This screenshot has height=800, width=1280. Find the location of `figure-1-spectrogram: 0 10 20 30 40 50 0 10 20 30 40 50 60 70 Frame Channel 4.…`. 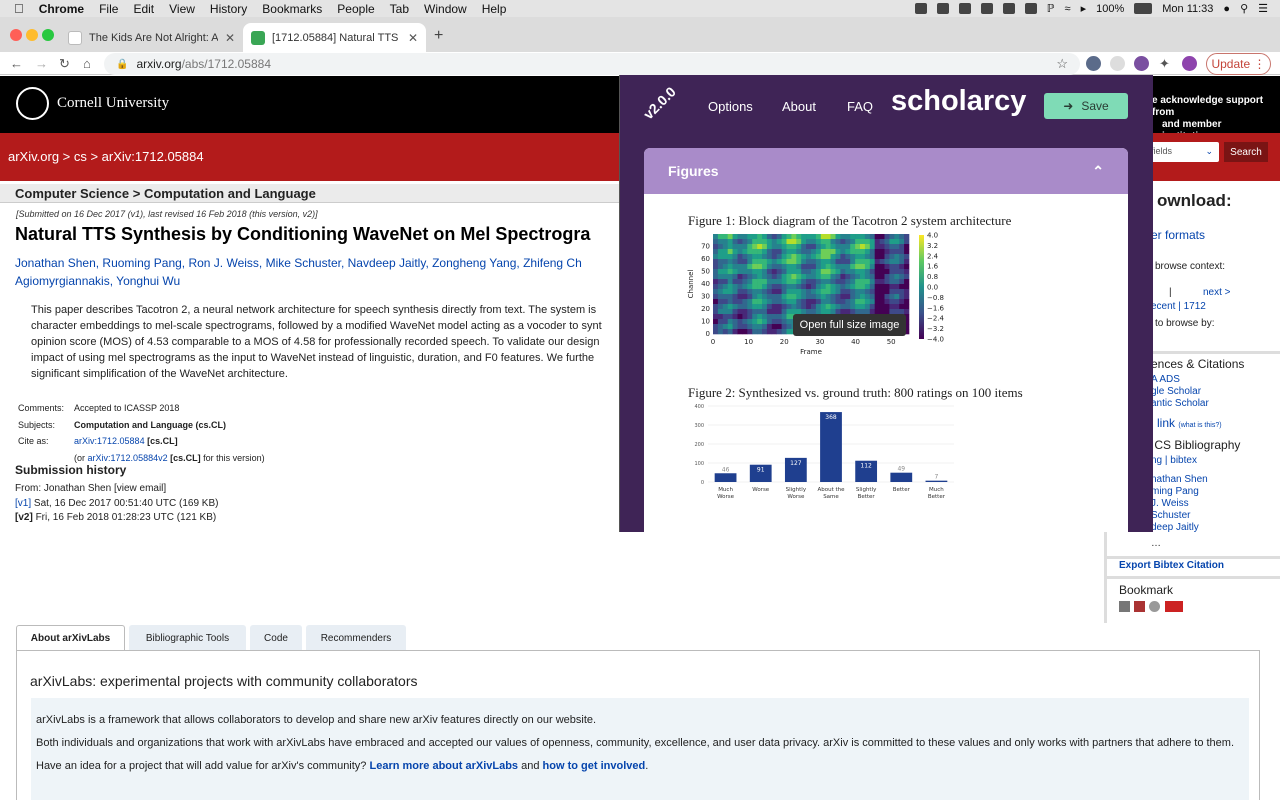

figure-1-spectrogram: 0 10 20 30 40 50 0 10 20 30 40 50 60 70 Frame Channel 4.… is located at coordinates (829, 294).